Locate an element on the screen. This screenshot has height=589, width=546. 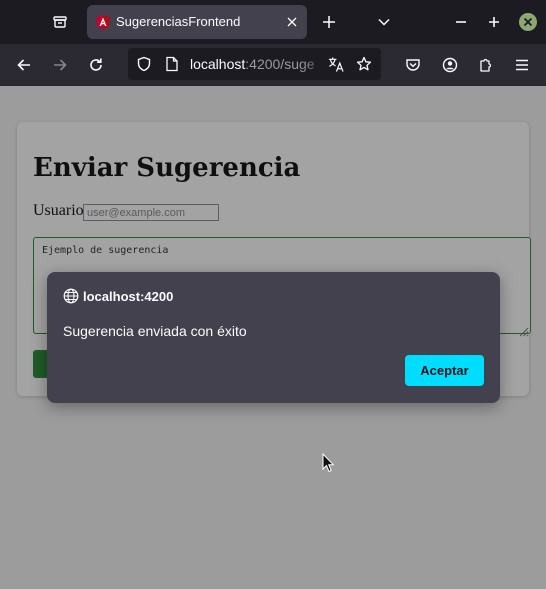
window-close-icon is located at coordinates (528, 22).